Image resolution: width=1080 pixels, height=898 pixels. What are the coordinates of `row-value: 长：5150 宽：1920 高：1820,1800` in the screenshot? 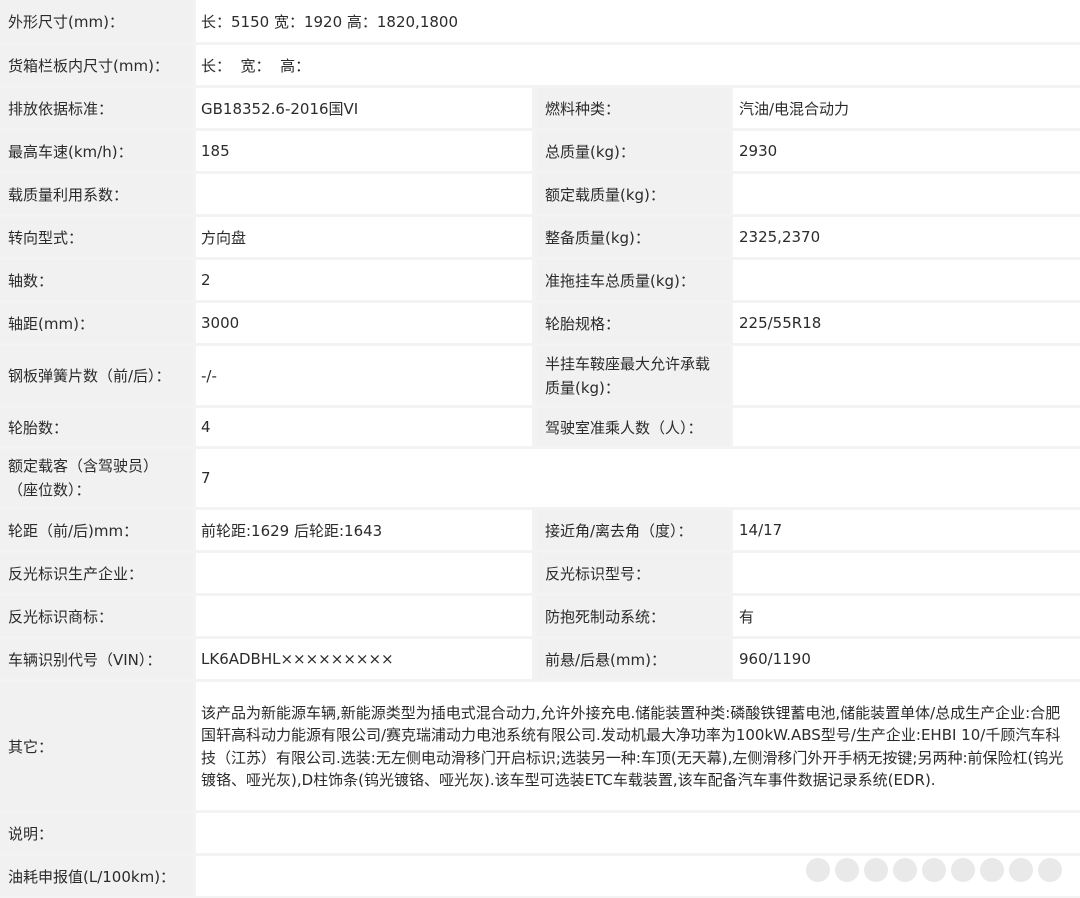 It's located at (638, 21).